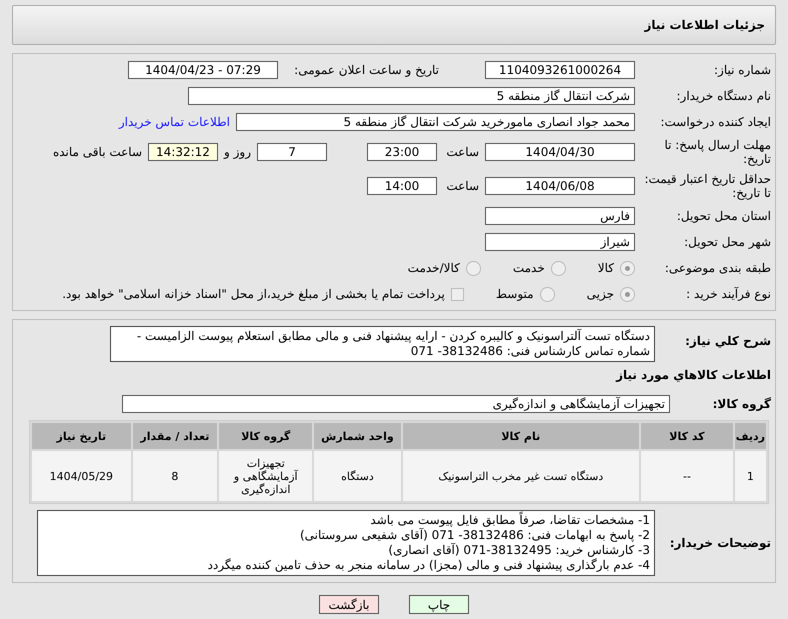 The height and width of the screenshot is (619, 788). What do you see at coordinates (402, 152) in the screenshot?
I see `deadline-time-field: 23:00` at bounding box center [402, 152].